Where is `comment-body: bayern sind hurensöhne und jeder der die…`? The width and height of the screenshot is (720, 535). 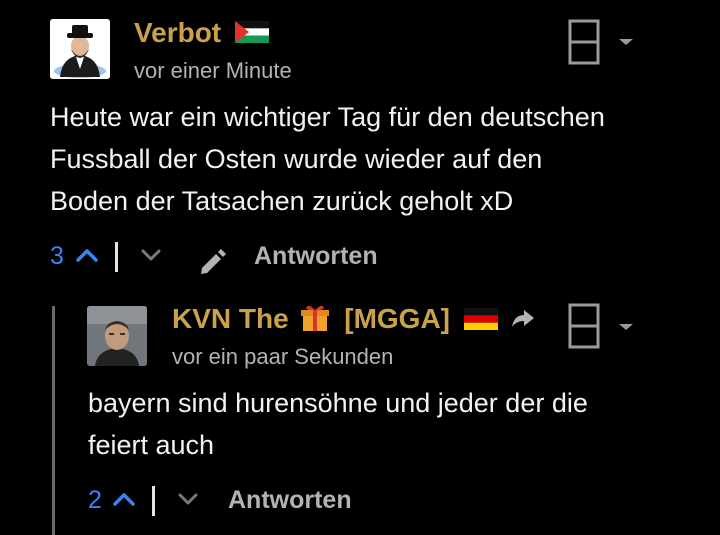 comment-body: bayern sind hurensöhne und jeder der die… is located at coordinates (338, 424).